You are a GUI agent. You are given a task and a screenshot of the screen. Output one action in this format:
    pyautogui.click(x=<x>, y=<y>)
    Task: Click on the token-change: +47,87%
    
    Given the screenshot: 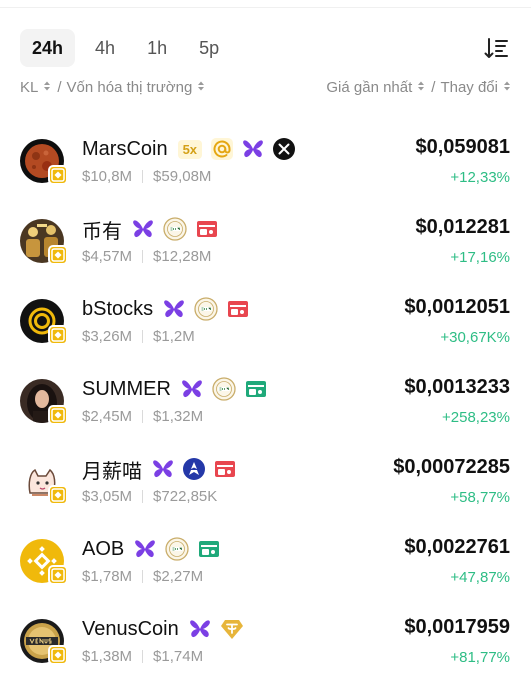 What is the action you would take?
    pyautogui.click(x=480, y=577)
    